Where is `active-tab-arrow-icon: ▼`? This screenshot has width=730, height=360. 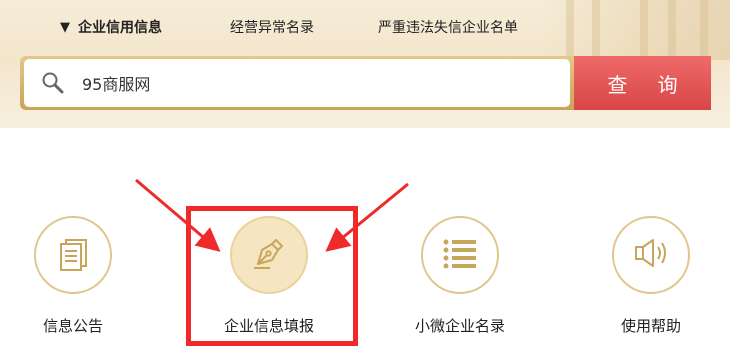
active-tab-arrow-icon: ▼ is located at coordinates (65, 27).